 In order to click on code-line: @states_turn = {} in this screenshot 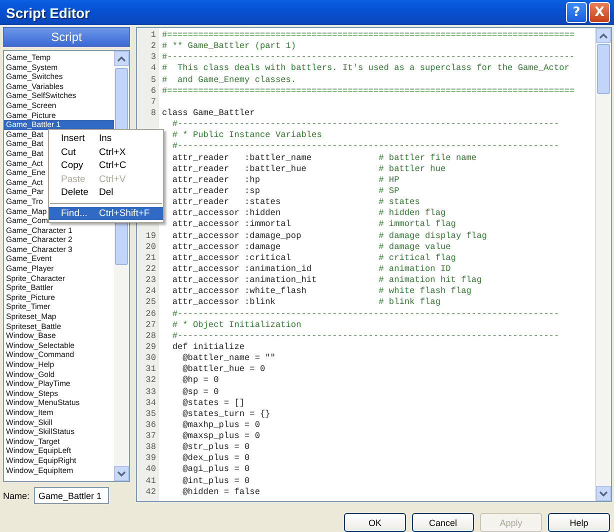, I will do `click(226, 414)`.